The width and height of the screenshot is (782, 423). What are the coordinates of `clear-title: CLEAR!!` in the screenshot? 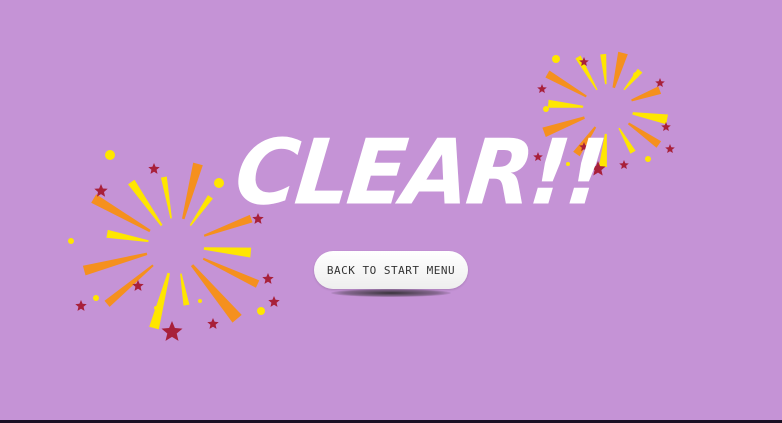 It's located at (419, 173).